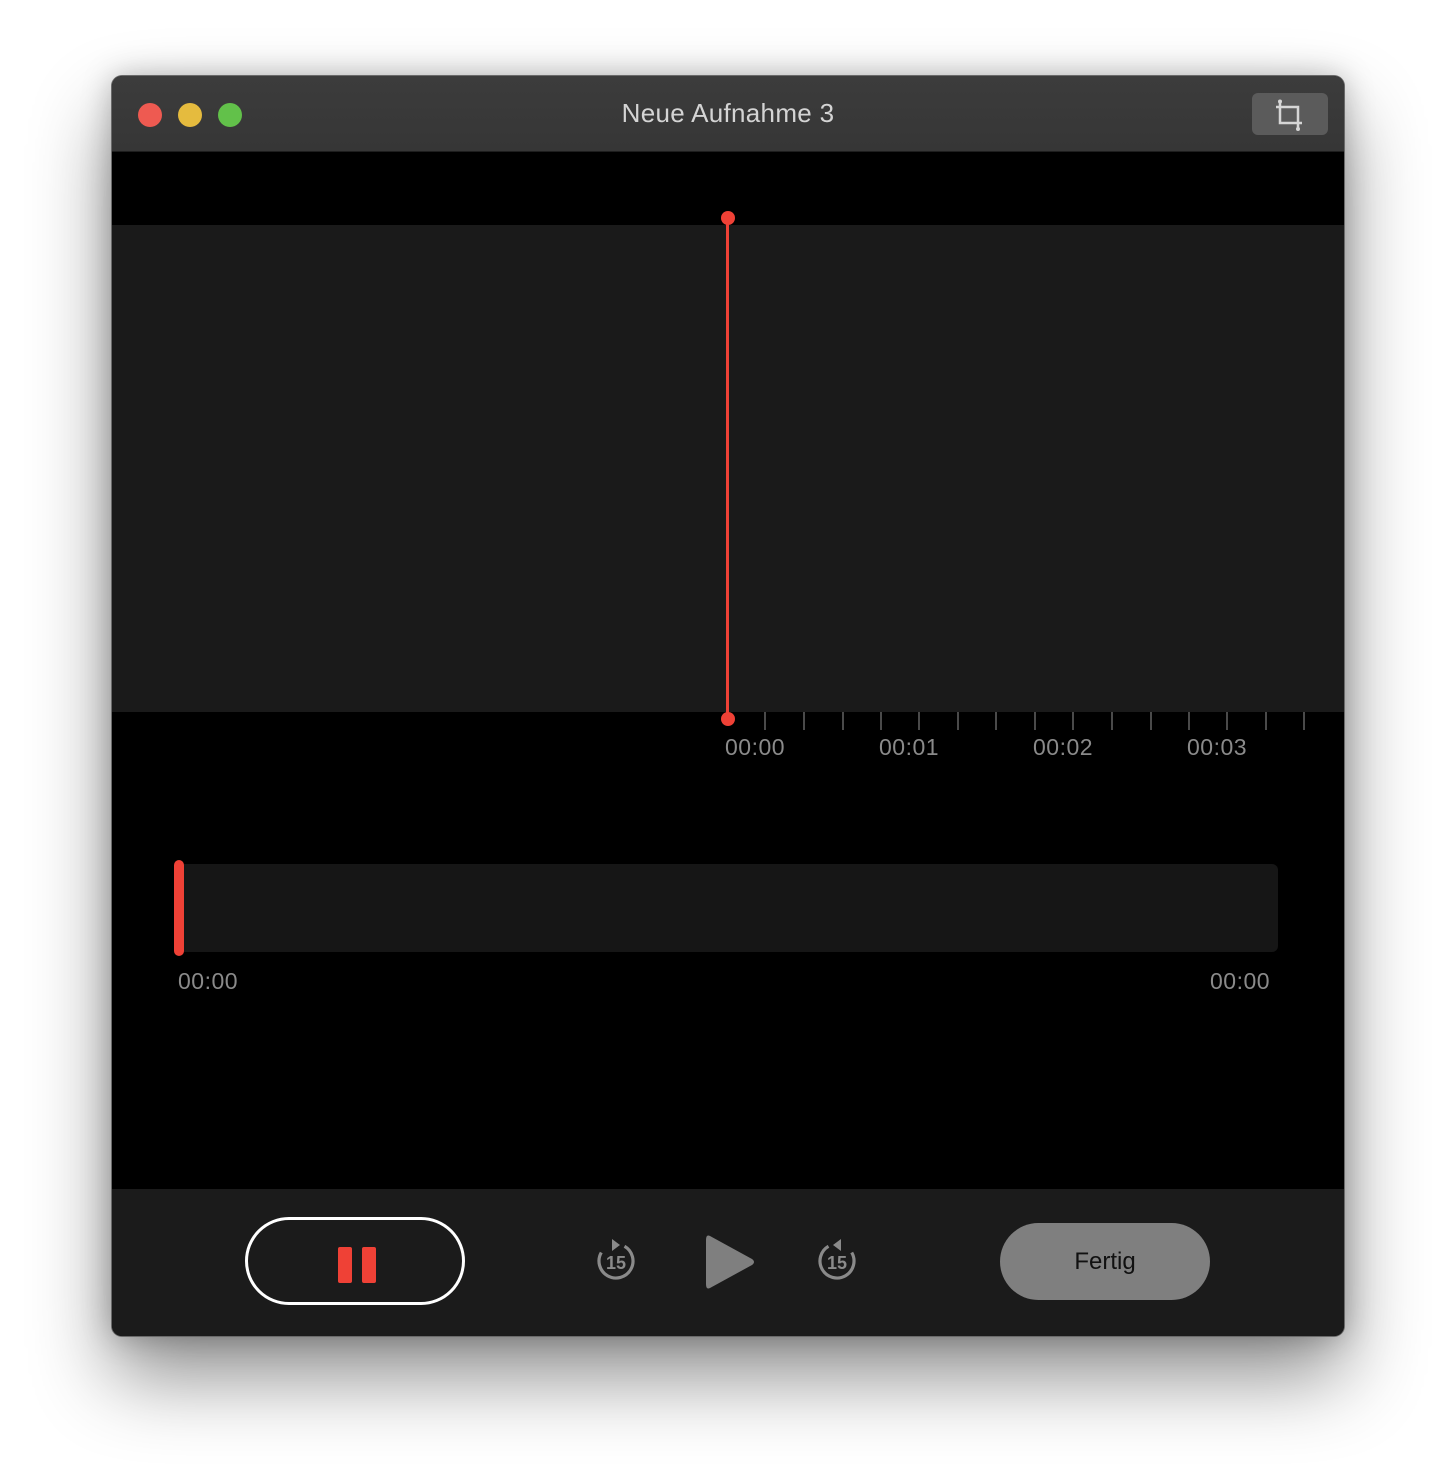 The height and width of the screenshot is (1484, 1456). Describe the element at coordinates (1217, 747) in the screenshot. I see `ruler-label: 00:03` at that location.